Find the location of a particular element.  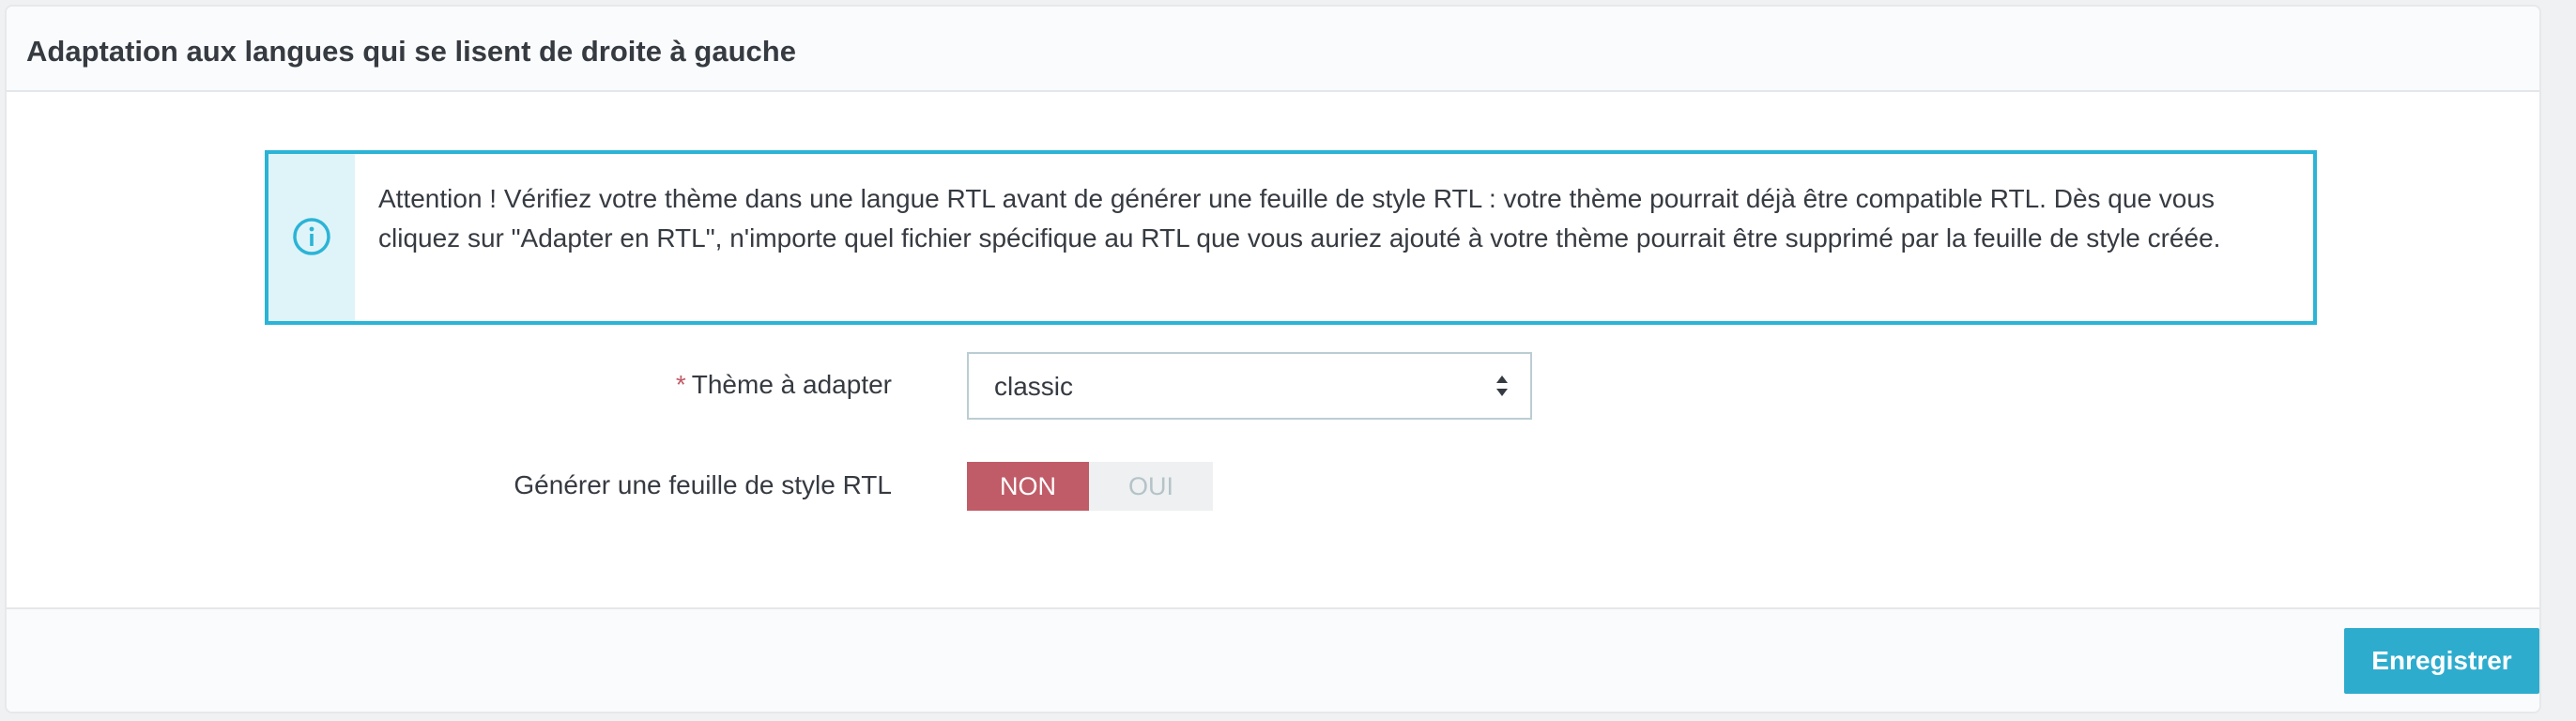

rtl-toggle-switch: NON OUI is located at coordinates (1090, 486).